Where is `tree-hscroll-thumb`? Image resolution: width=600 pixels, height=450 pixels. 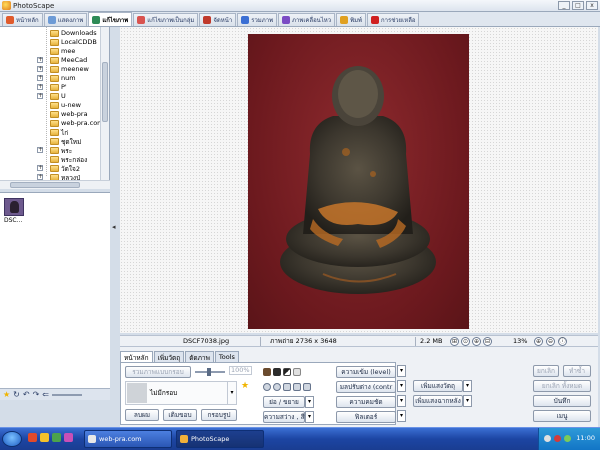 tree-hscroll-thumb is located at coordinates (45, 185).